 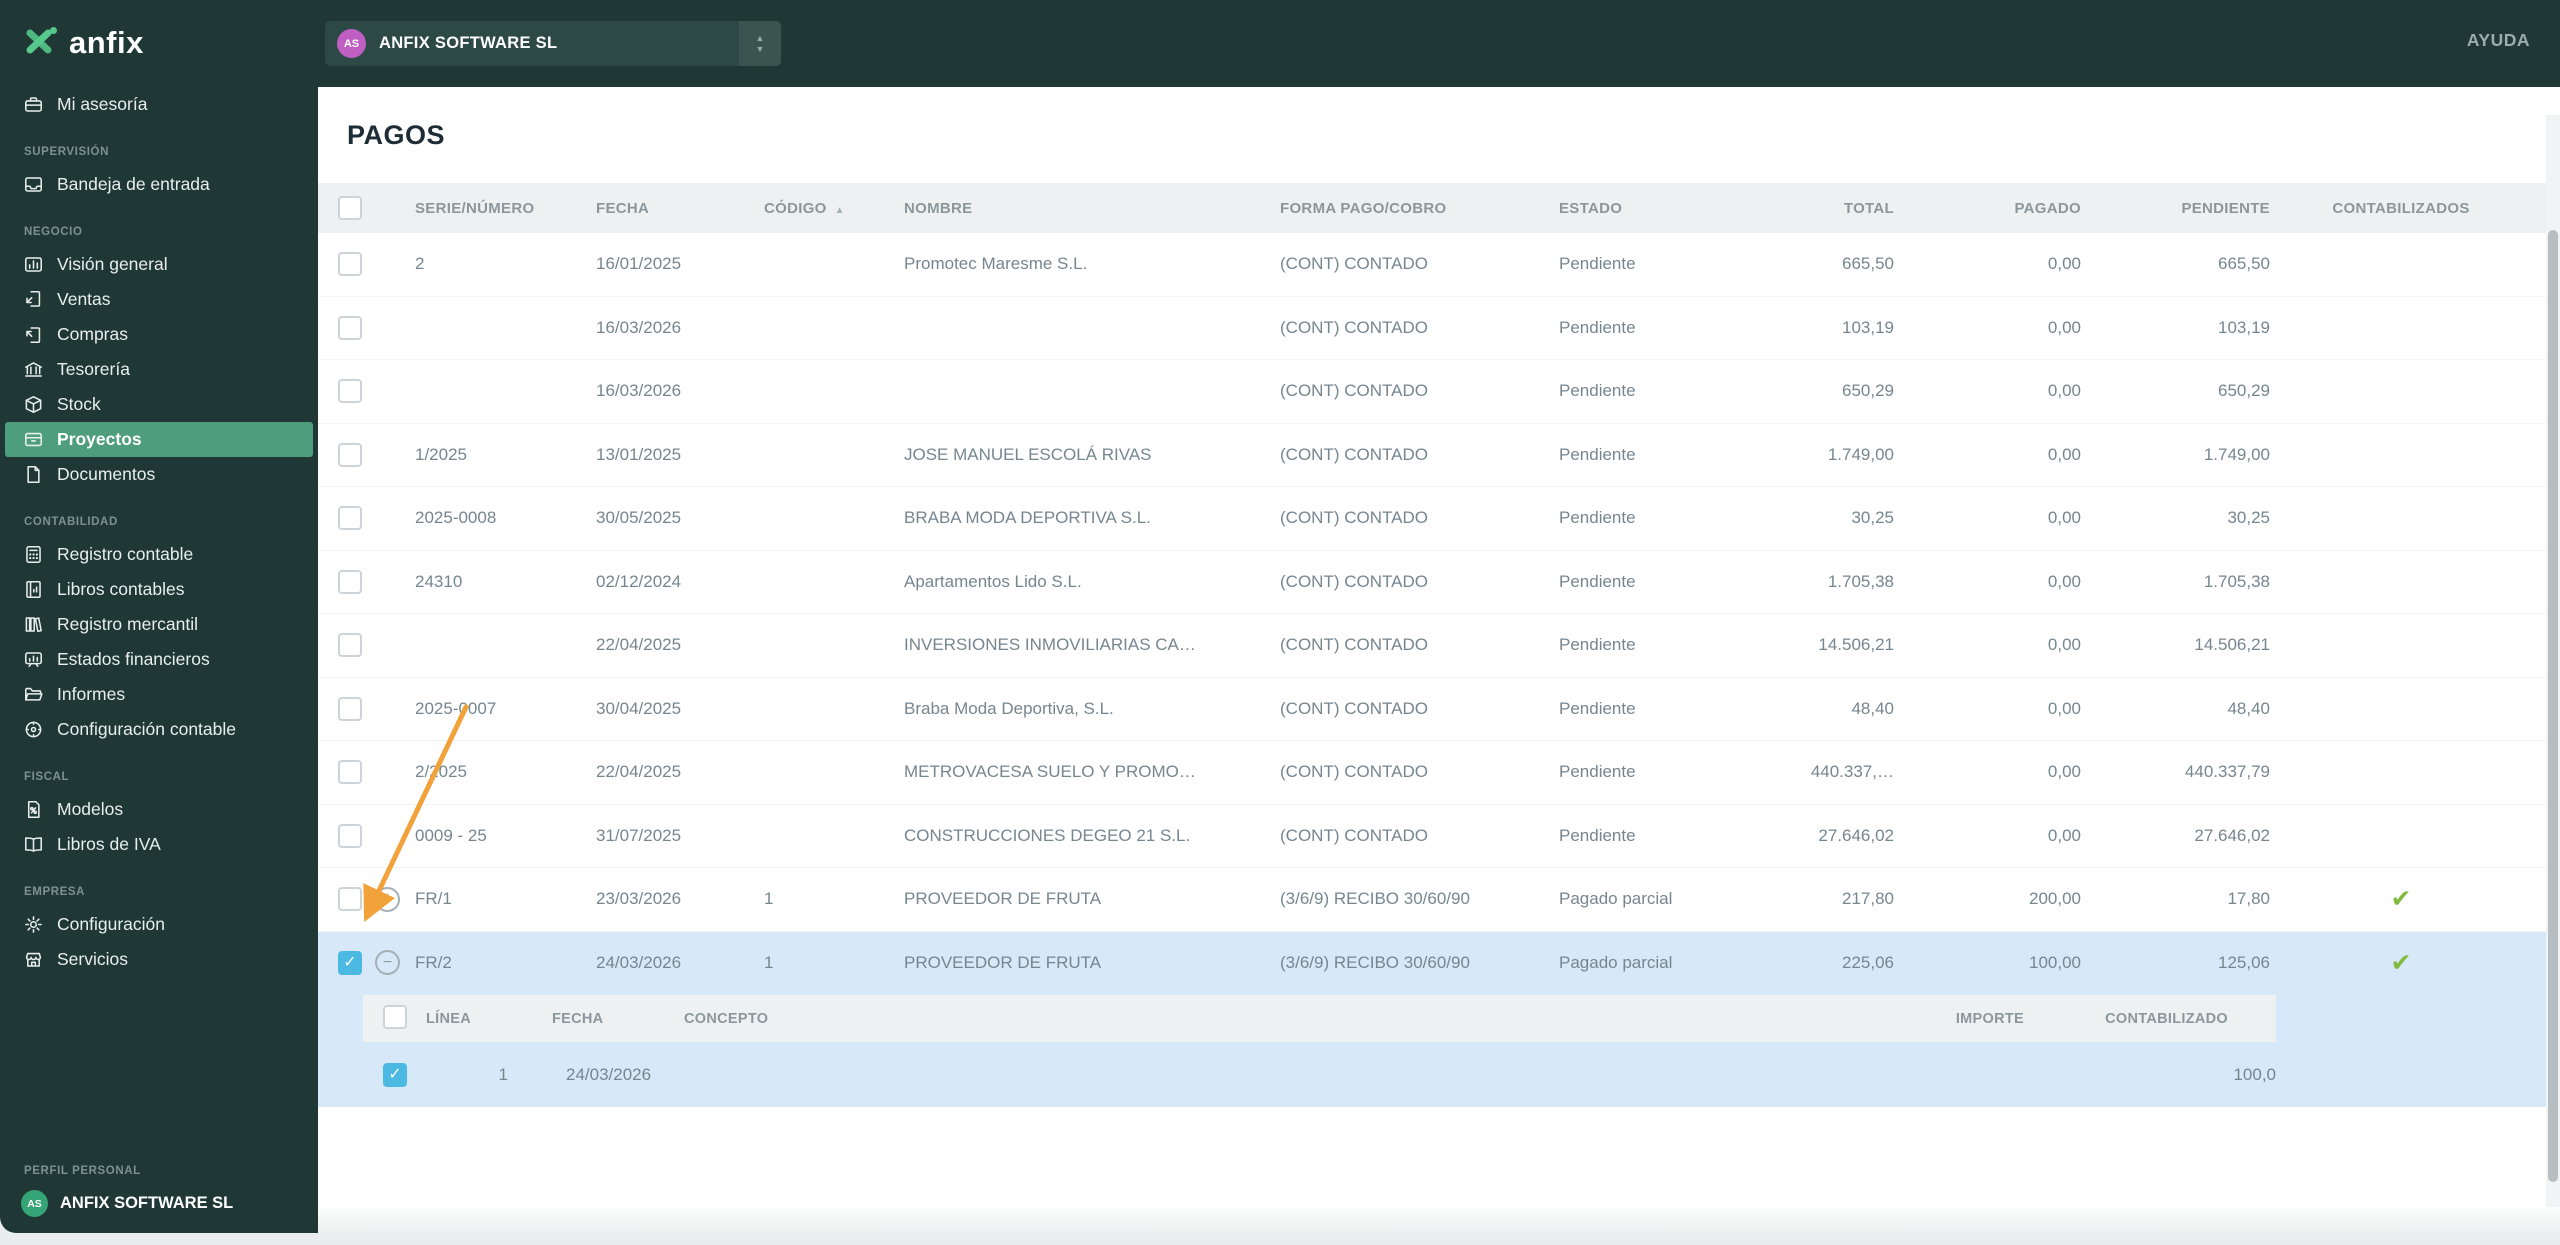 What do you see at coordinates (639, 454) in the screenshot?
I see `cell-fecha: 13/01/2025` at bounding box center [639, 454].